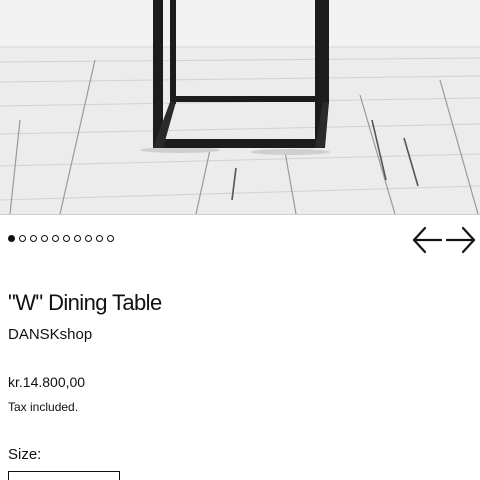 This screenshot has height=480, width=480. I want to click on table-rail-back, so click(249, 99).